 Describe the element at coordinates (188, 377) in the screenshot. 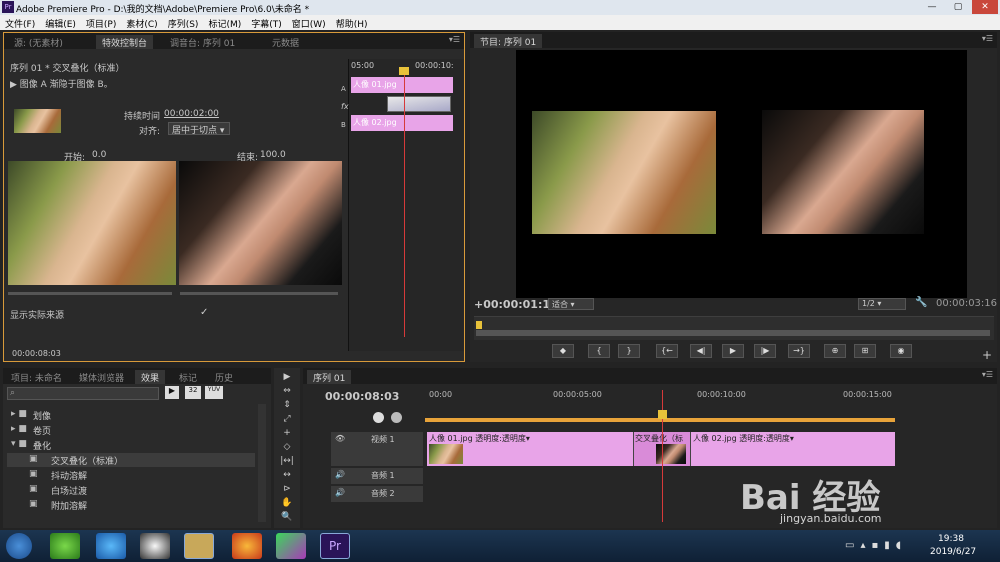

I see `tab-project-3: 标记` at that location.